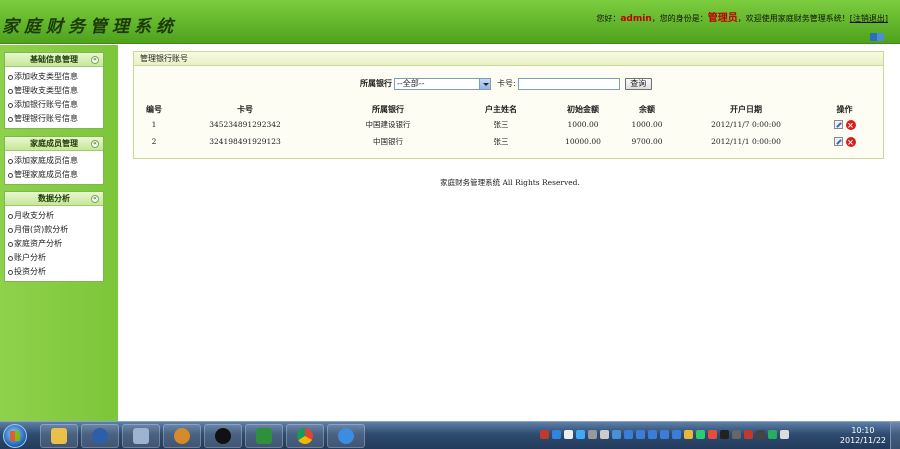 Image resolution: width=900 pixels, height=449 pixels. What do you see at coordinates (15, 436) in the screenshot?
I see `start-button-icon` at bounding box center [15, 436].